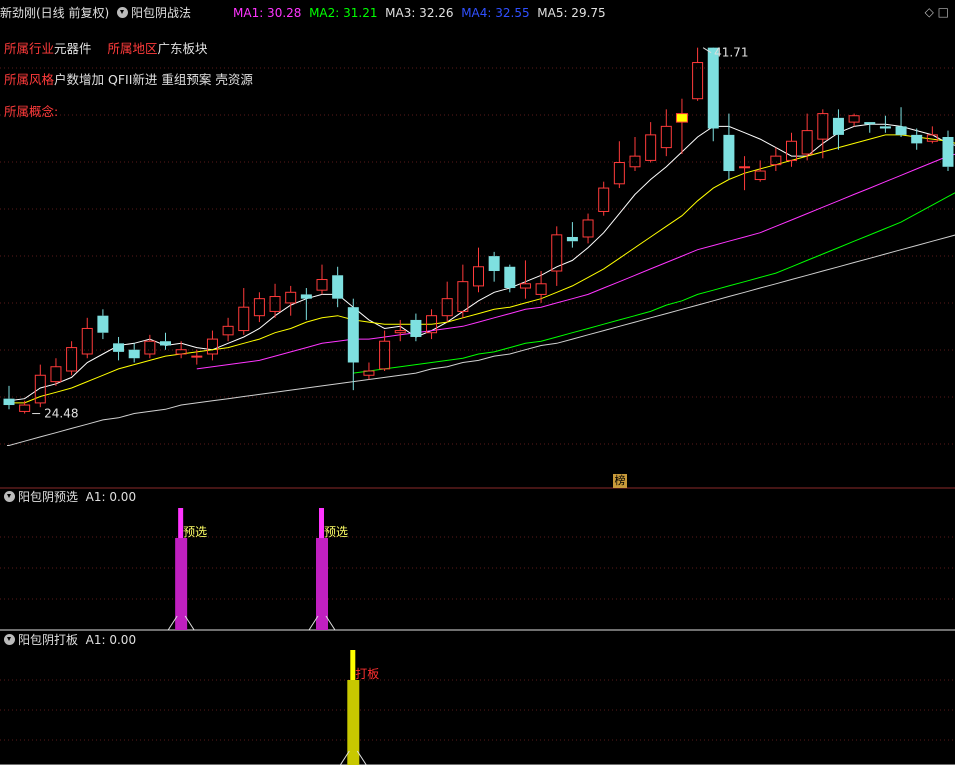 The image size is (955, 765). What do you see at coordinates (343, 13) in the screenshot?
I see `ma2-value: MA2: 31.21` at bounding box center [343, 13].